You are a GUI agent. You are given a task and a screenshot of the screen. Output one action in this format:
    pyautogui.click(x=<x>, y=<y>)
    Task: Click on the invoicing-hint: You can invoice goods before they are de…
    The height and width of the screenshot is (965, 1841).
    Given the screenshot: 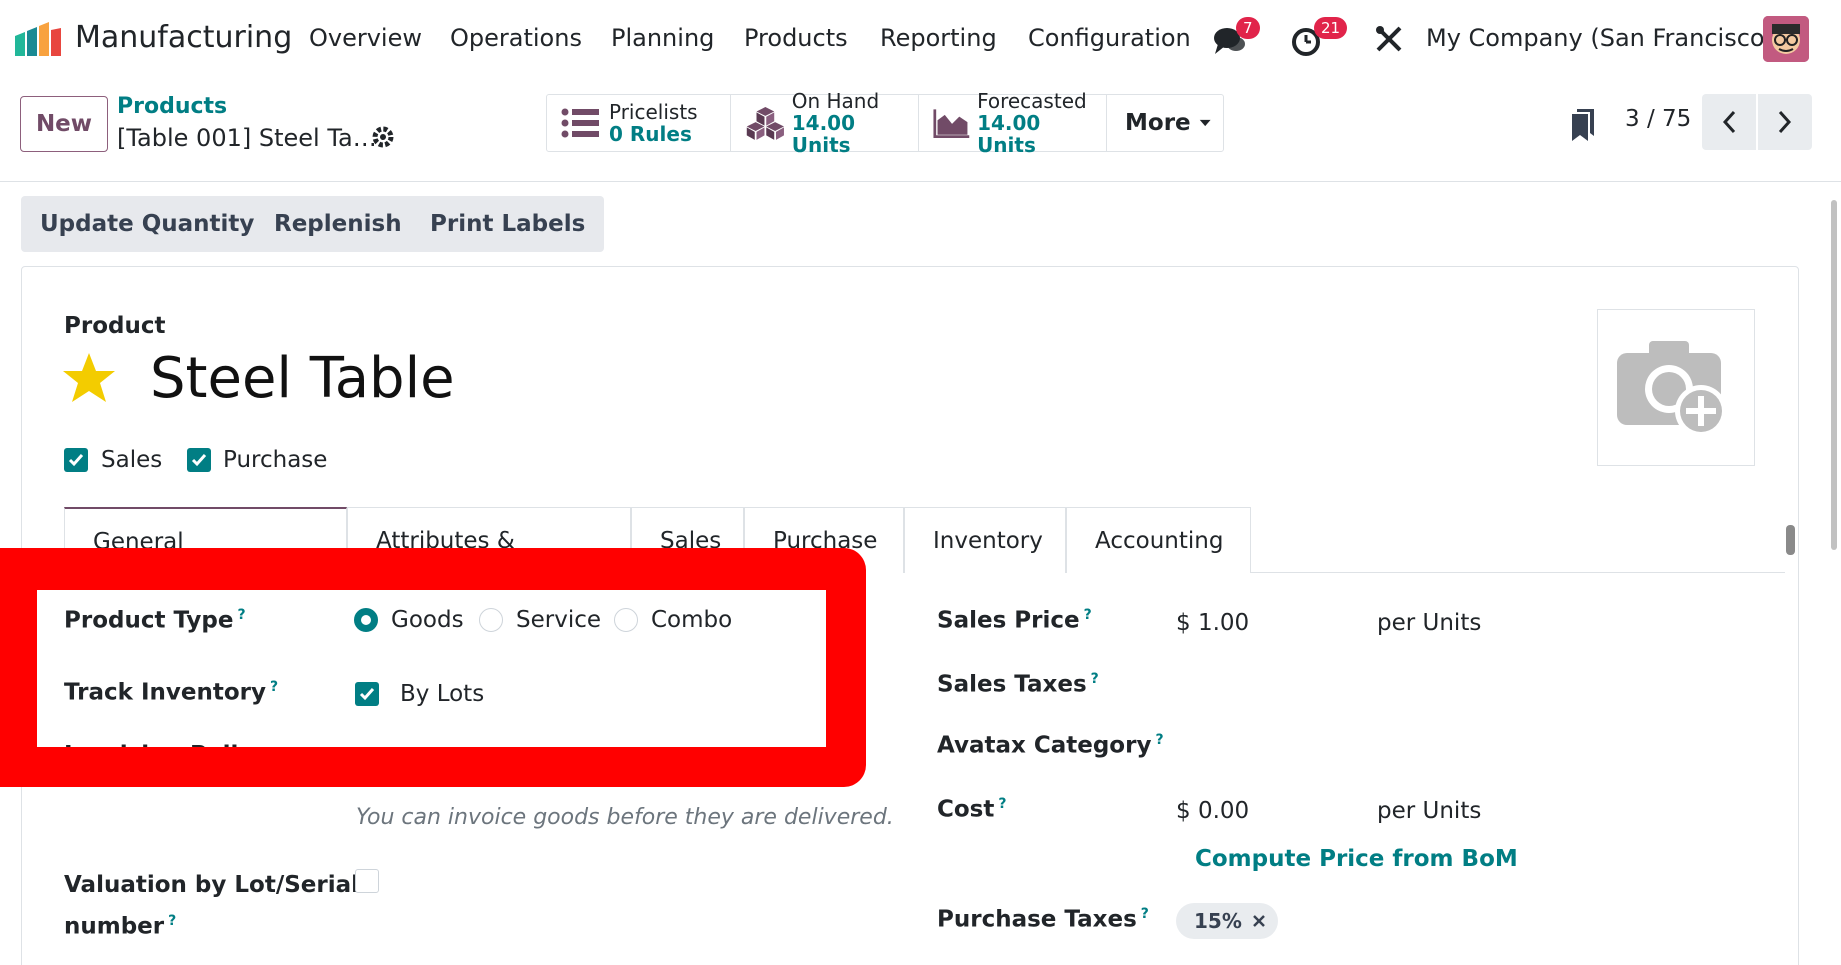 What is the action you would take?
    pyautogui.click(x=625, y=817)
    